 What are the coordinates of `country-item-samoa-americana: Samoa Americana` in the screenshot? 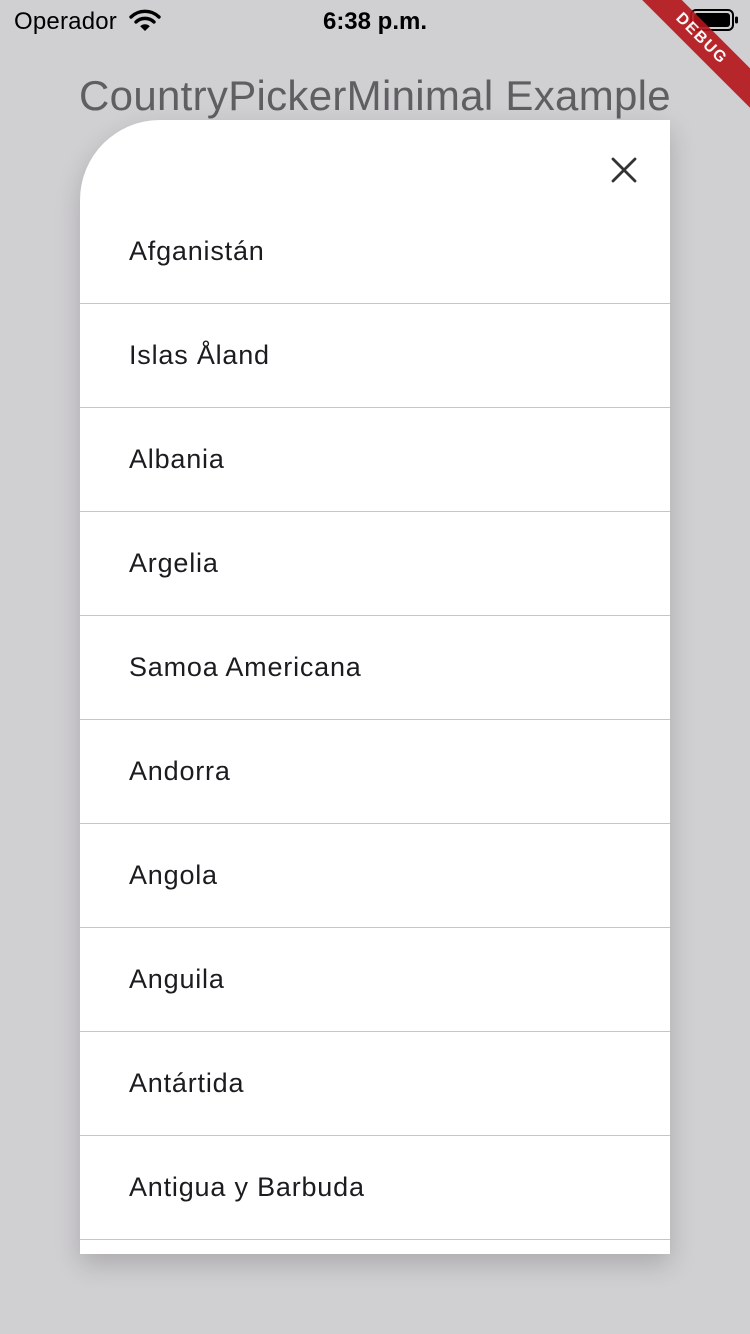 It's located at (375, 668).